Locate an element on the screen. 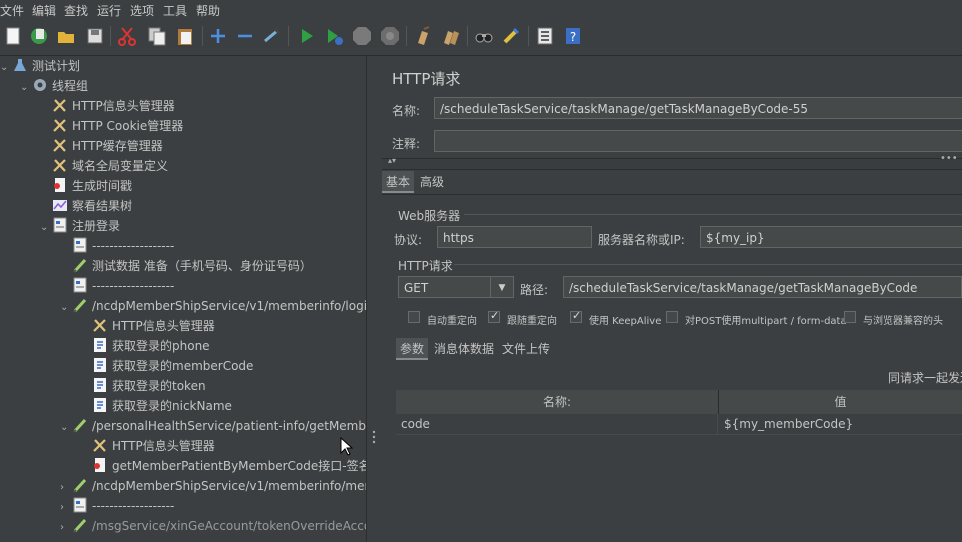 The image size is (962, 542). param-name-cell: code is located at coordinates (557, 424).